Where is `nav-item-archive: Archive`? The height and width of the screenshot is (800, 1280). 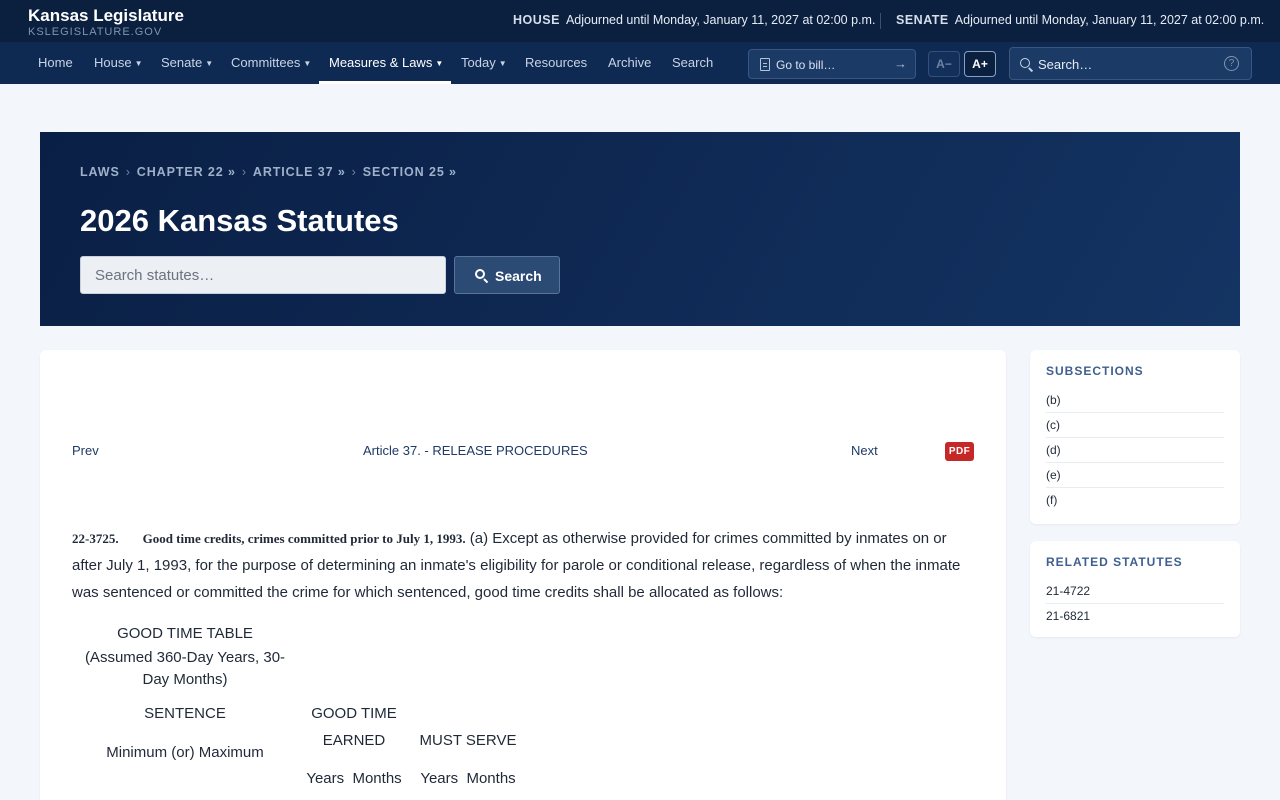 nav-item-archive: Archive is located at coordinates (629, 63).